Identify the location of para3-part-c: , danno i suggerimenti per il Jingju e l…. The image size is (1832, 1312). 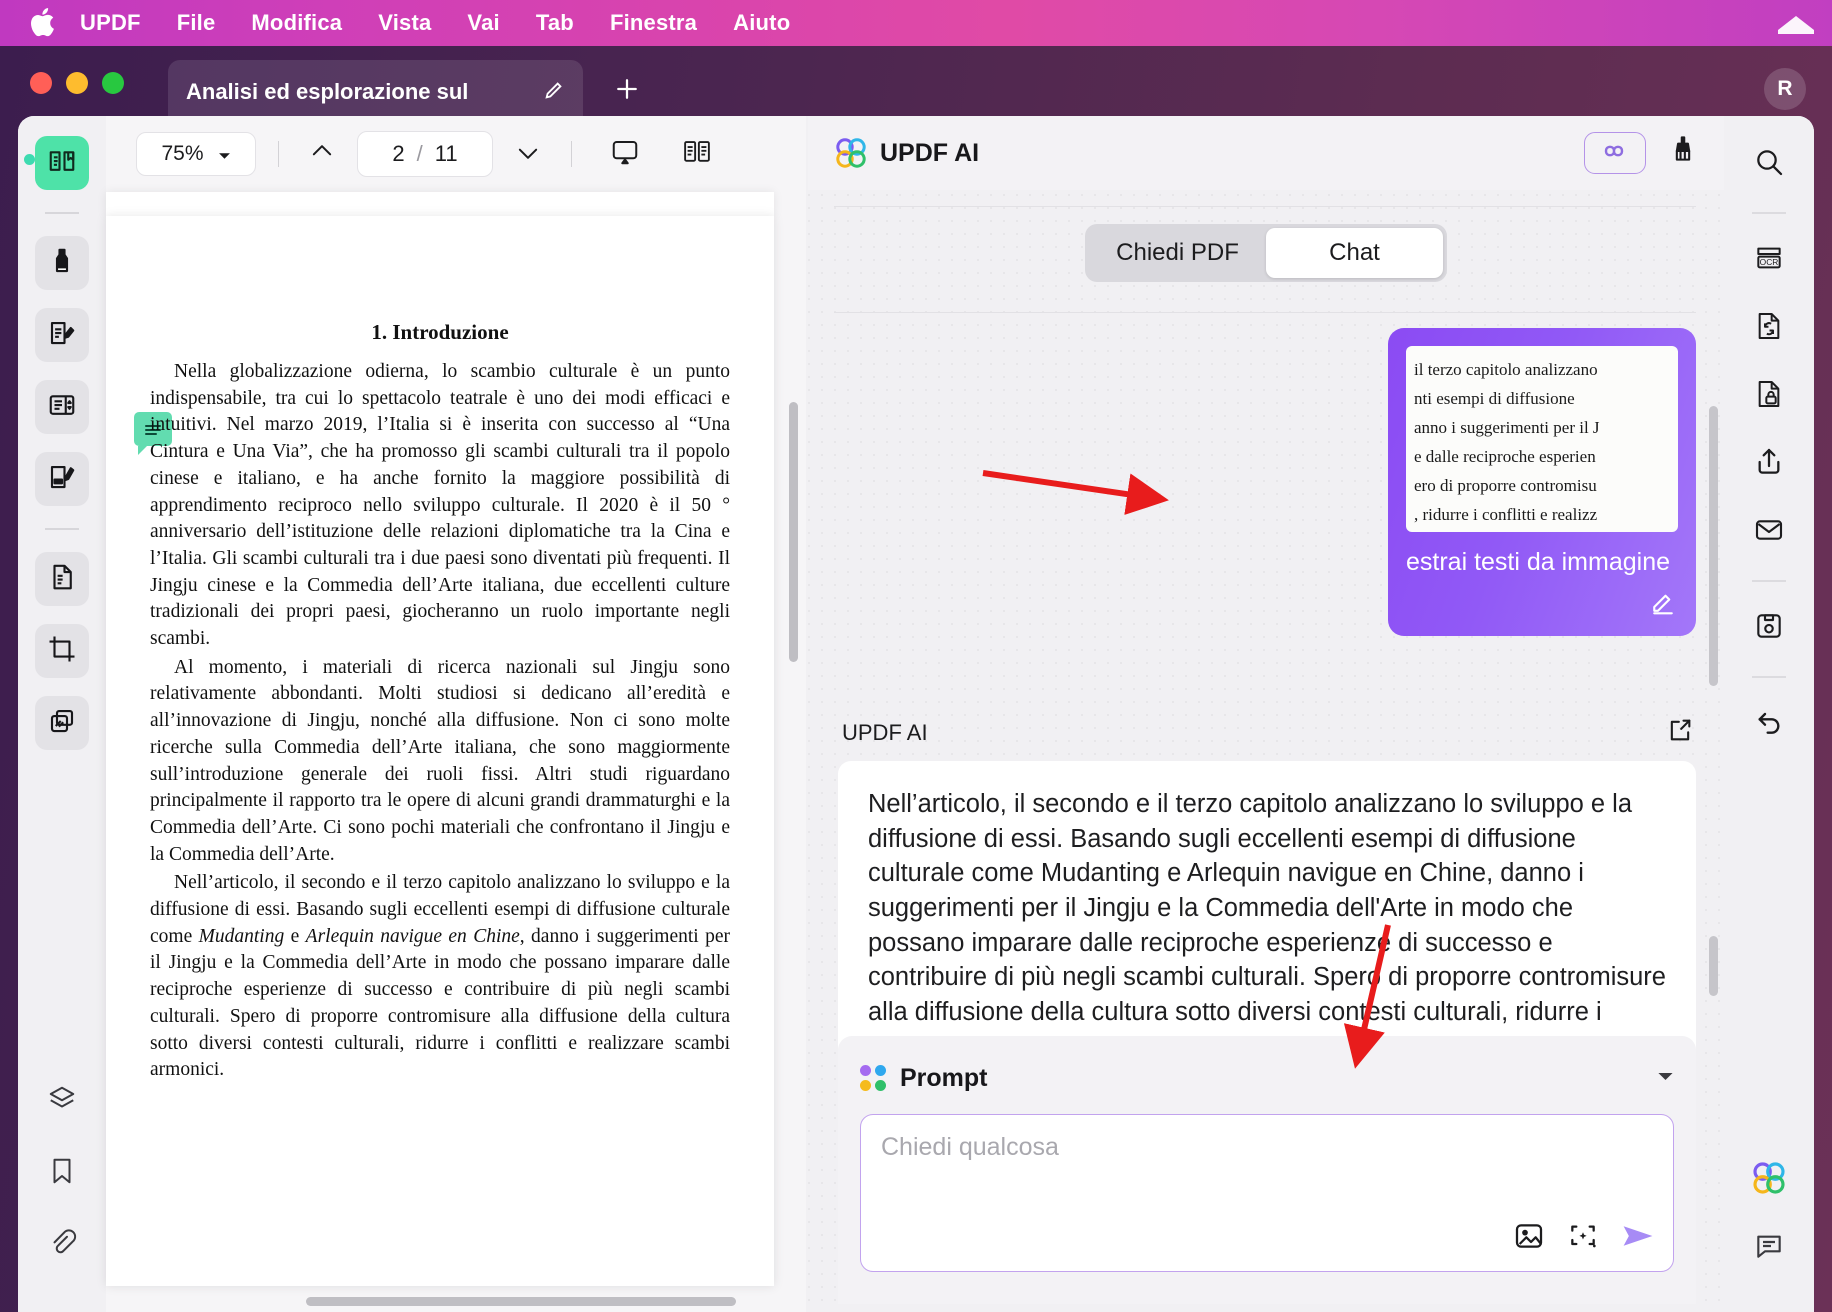
(440, 1003).